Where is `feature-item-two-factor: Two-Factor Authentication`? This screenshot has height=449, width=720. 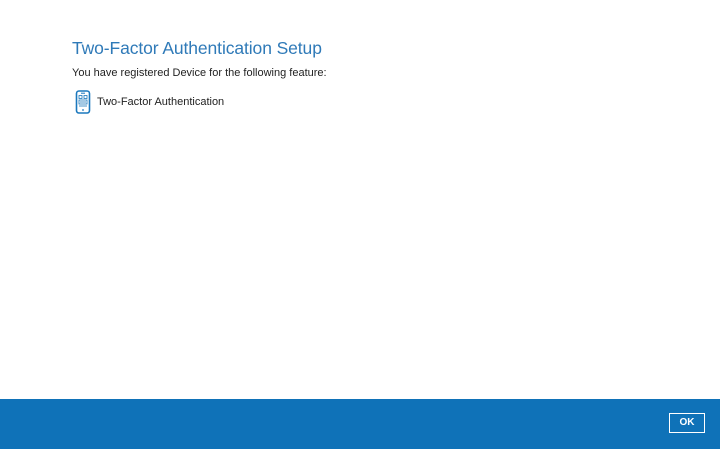
feature-item-two-factor: Two-Factor Authentication is located at coordinates (372, 102).